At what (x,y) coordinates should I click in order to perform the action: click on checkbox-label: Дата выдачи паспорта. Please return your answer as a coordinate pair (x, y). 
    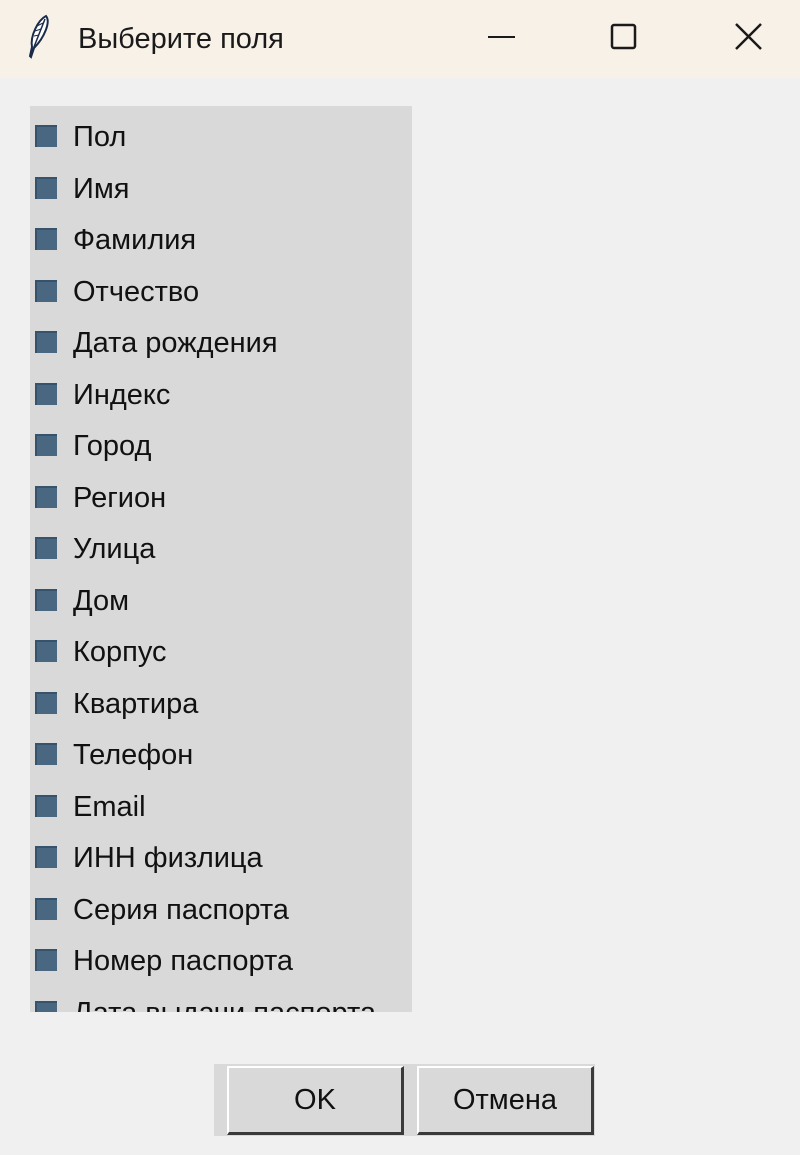
    Looking at the image, I should click on (224, 1004).